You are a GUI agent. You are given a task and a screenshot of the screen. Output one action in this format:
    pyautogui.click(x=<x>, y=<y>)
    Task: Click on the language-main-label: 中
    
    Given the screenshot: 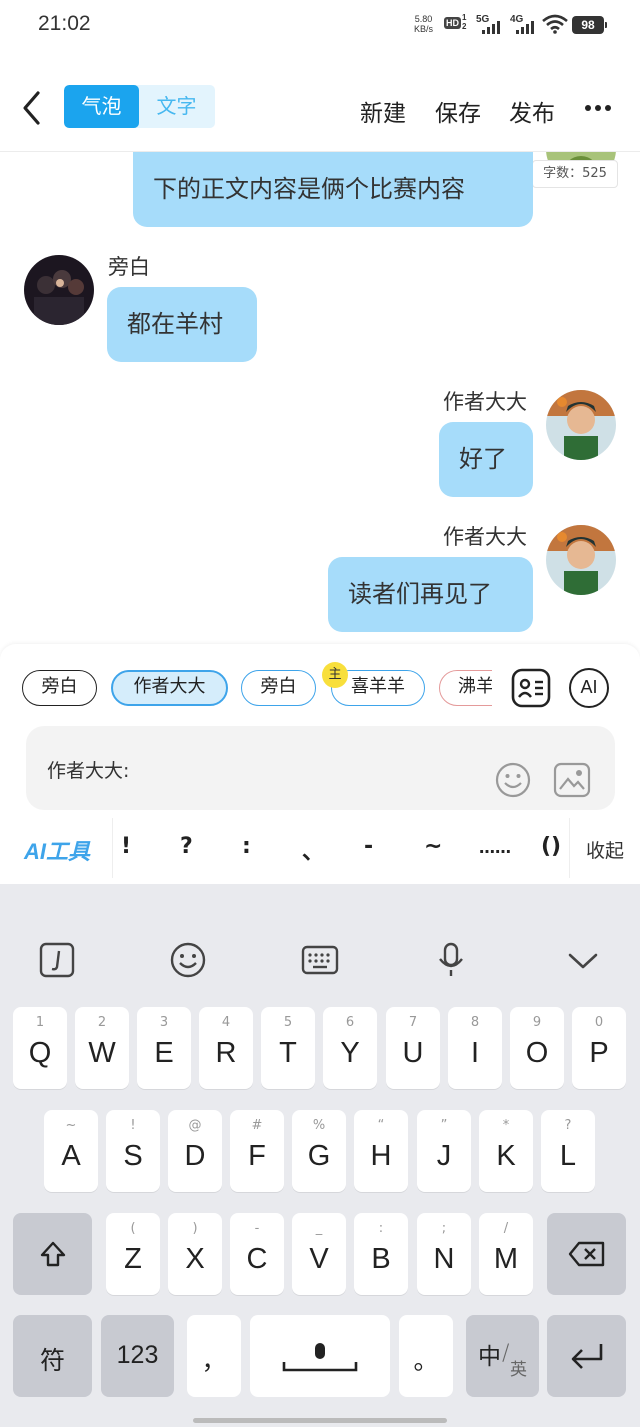 What is the action you would take?
    pyautogui.click(x=489, y=1357)
    